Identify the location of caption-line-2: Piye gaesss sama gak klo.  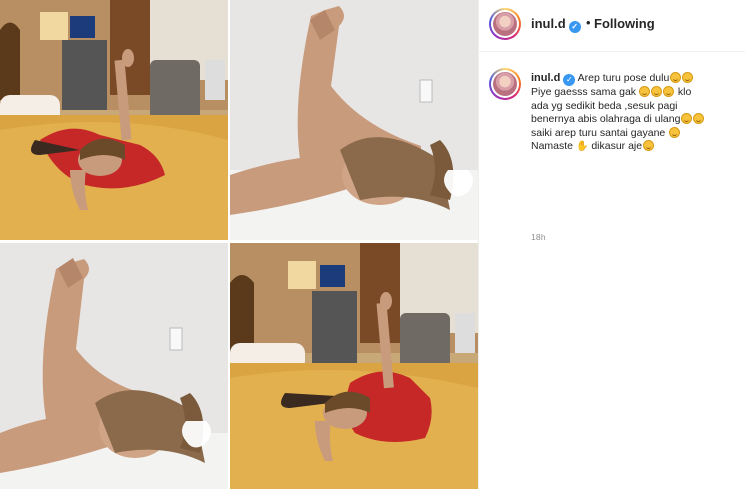
(633, 93).